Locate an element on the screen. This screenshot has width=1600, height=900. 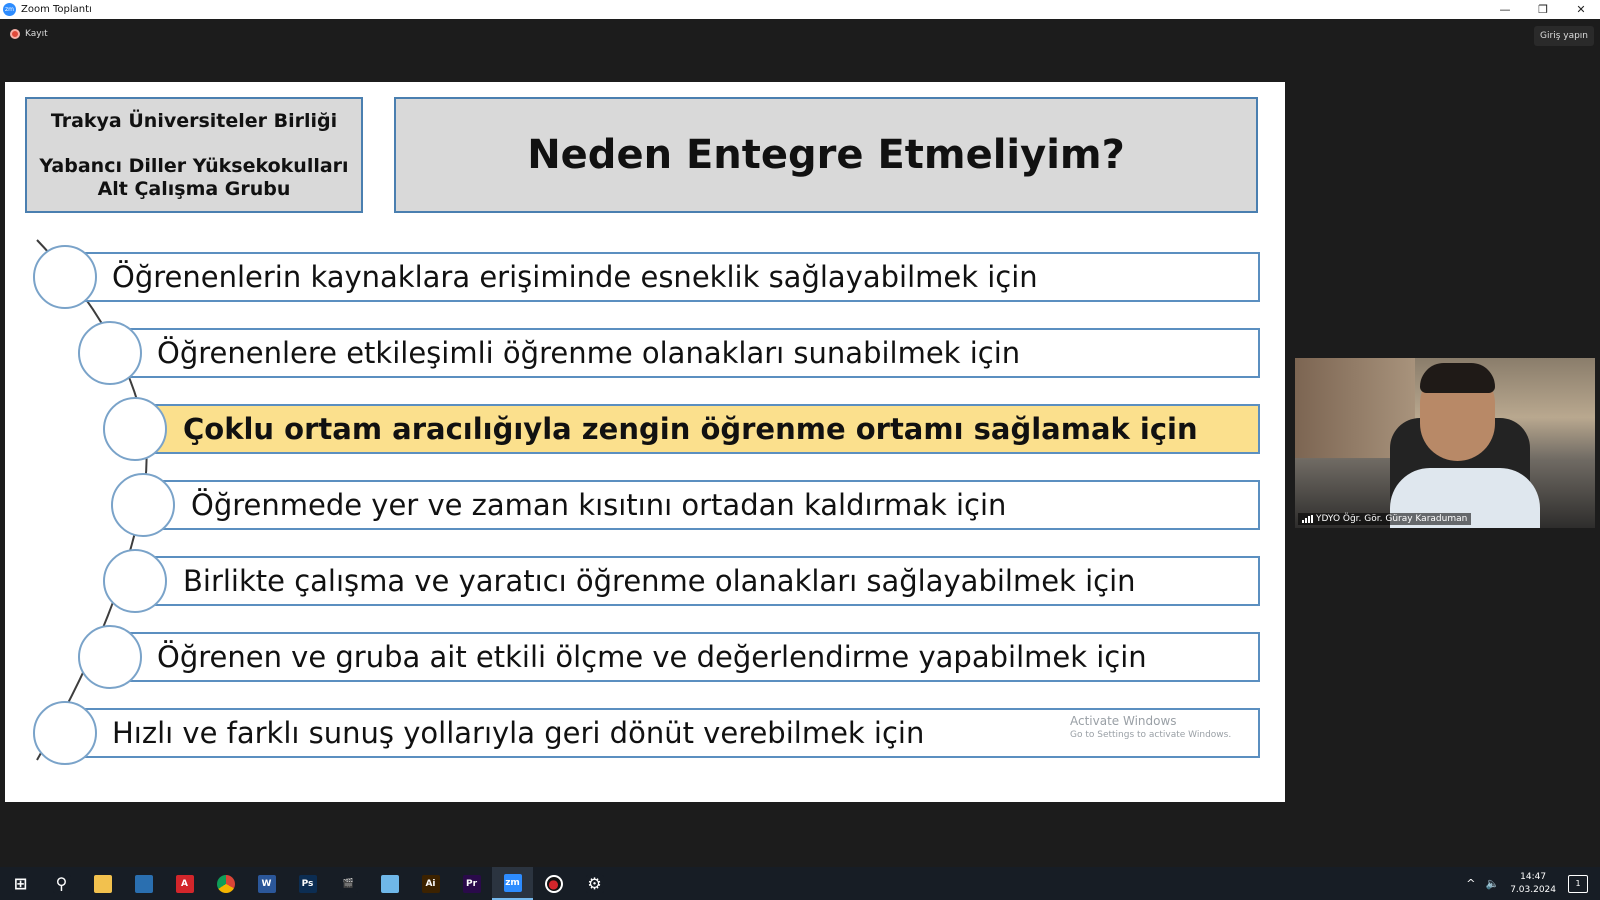
record-dot-icon is located at coordinates (15, 34).